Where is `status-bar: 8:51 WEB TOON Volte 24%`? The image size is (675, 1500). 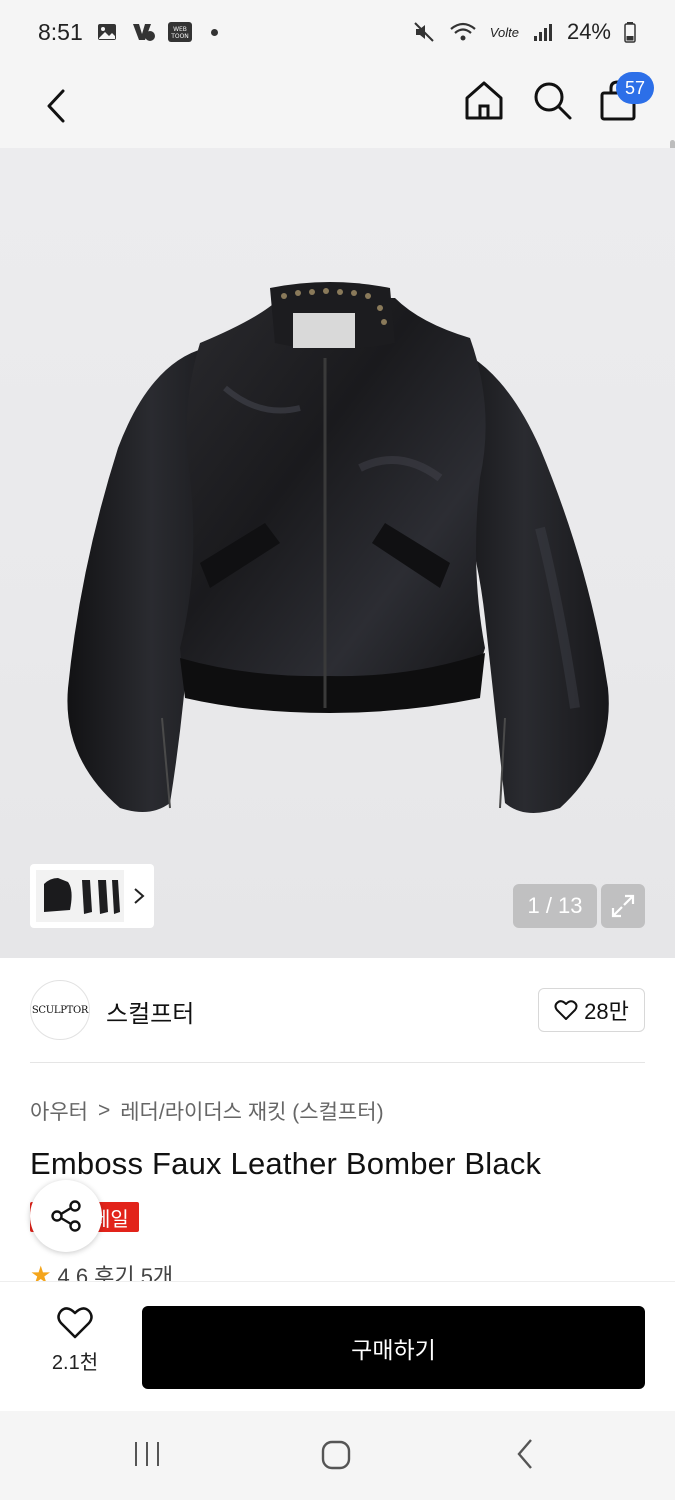
status-bar: 8:51 WEB TOON Volte 24% is located at coordinates (337, 32).